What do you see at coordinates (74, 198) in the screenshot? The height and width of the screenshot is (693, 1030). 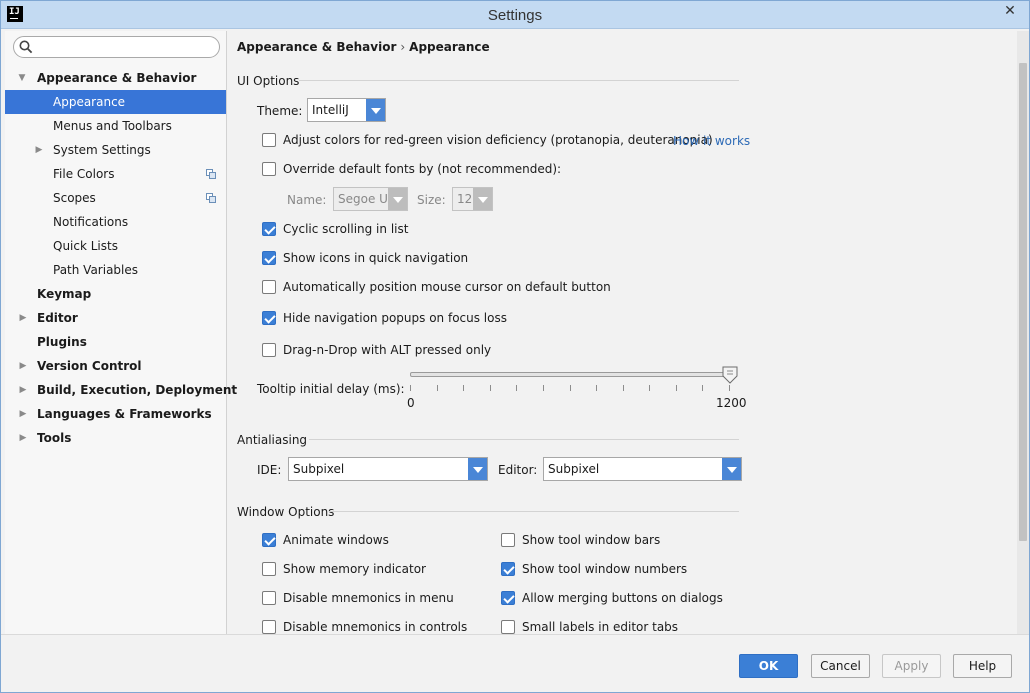 I see `sidebar-item-label: Scopes` at bounding box center [74, 198].